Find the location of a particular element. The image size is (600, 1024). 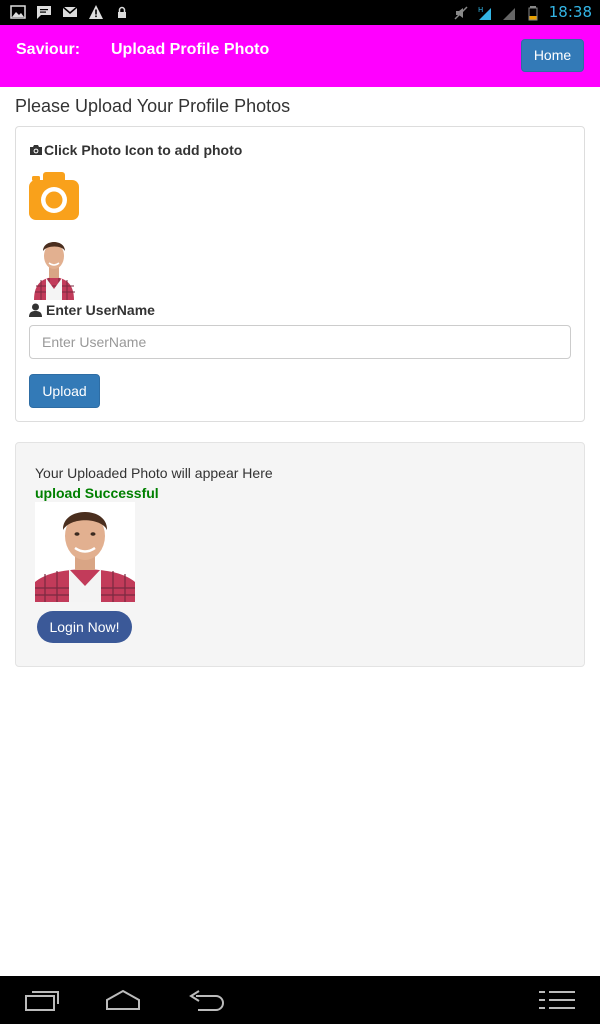

mute-icon is located at coordinates (461, 12).